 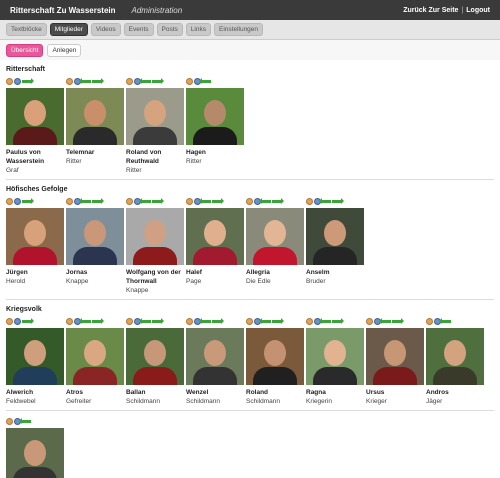 What do you see at coordinates (215, 392) in the screenshot?
I see `member-name: Wenzel` at bounding box center [215, 392].